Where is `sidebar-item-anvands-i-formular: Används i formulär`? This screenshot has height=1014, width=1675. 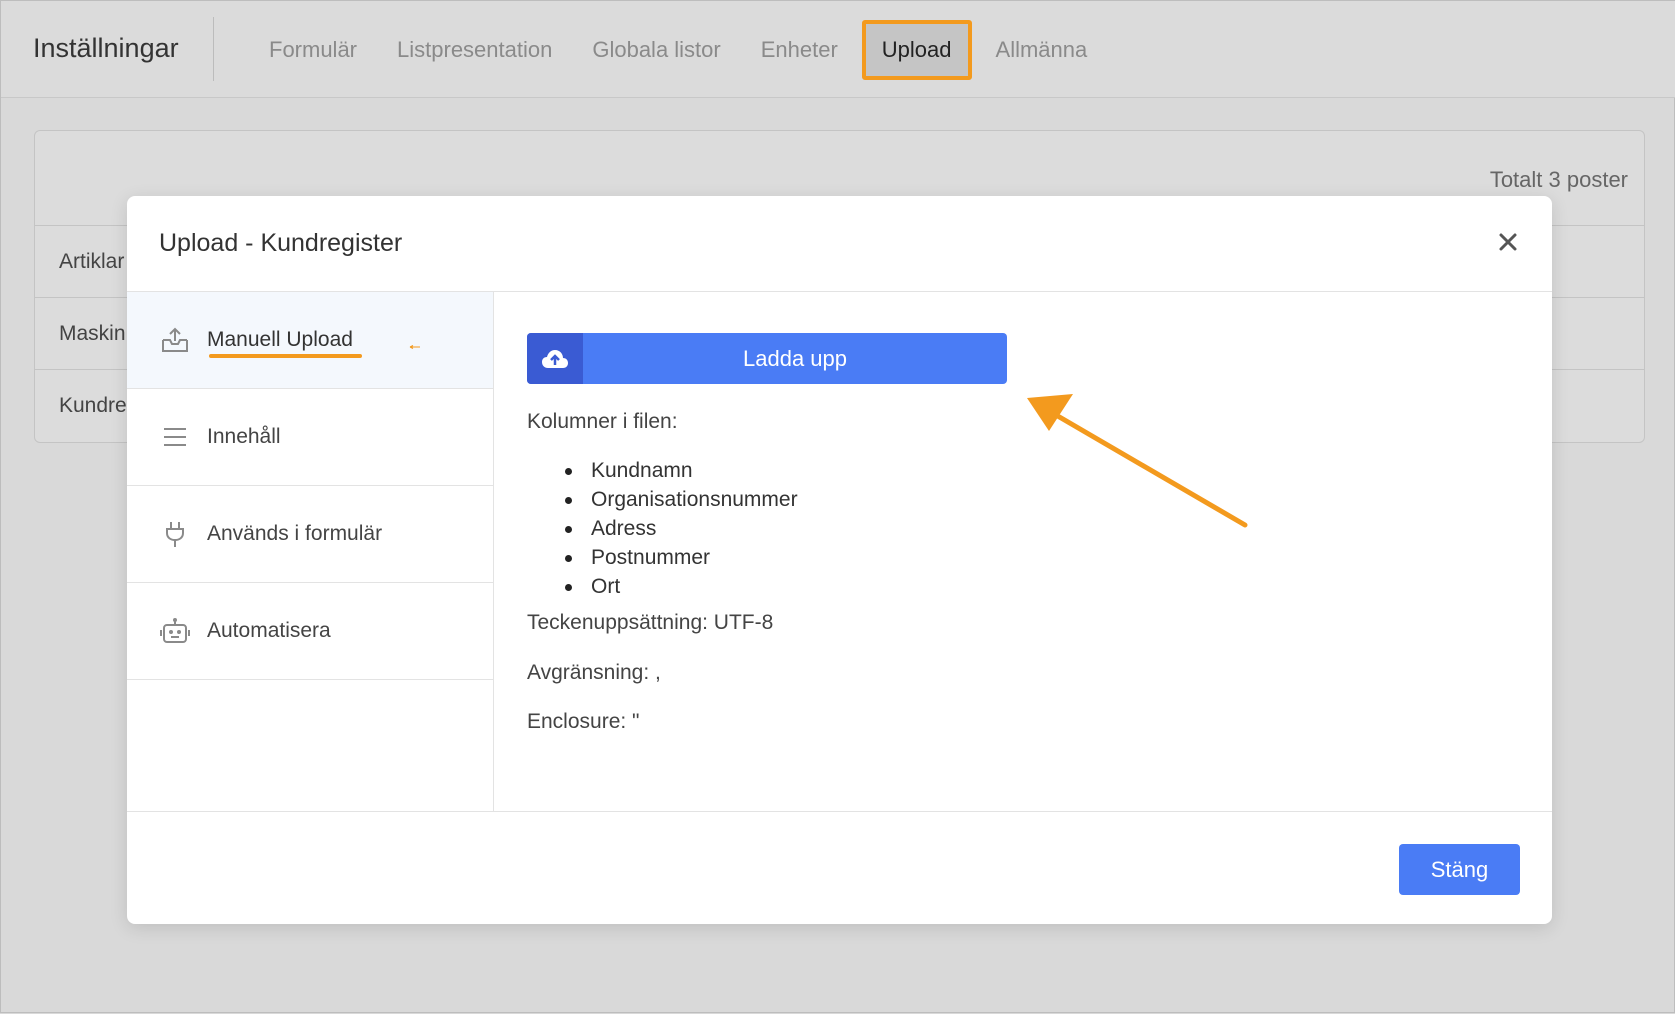
sidebar-item-anvands-i-formular: Används i formulär is located at coordinates (310, 534).